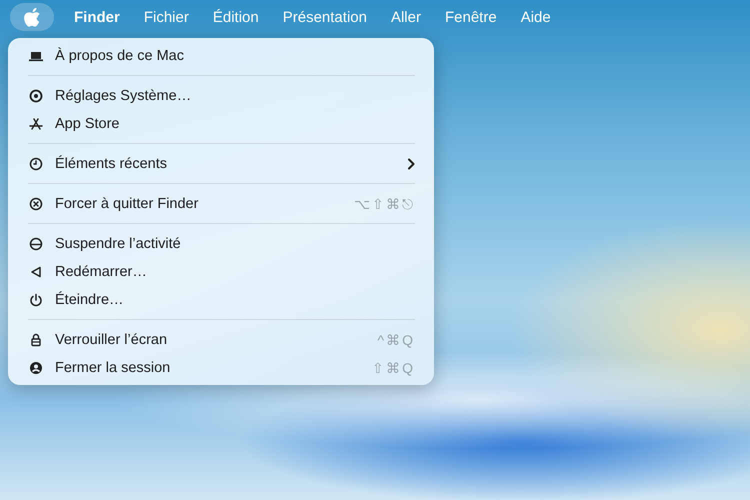 This screenshot has width=750, height=500. Describe the element at coordinates (111, 164) in the screenshot. I see `menu-item-label: Éléments récents` at that location.